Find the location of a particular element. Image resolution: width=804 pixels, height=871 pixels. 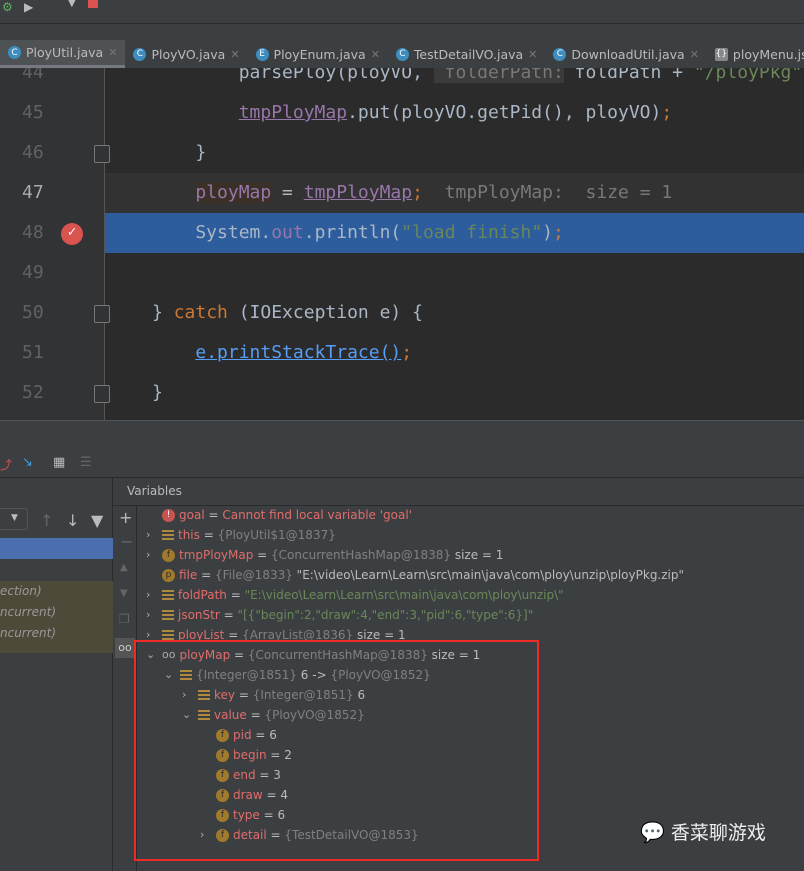

tab-ploymenu-json: {} ployMenu.json is located at coordinates (755, 54).